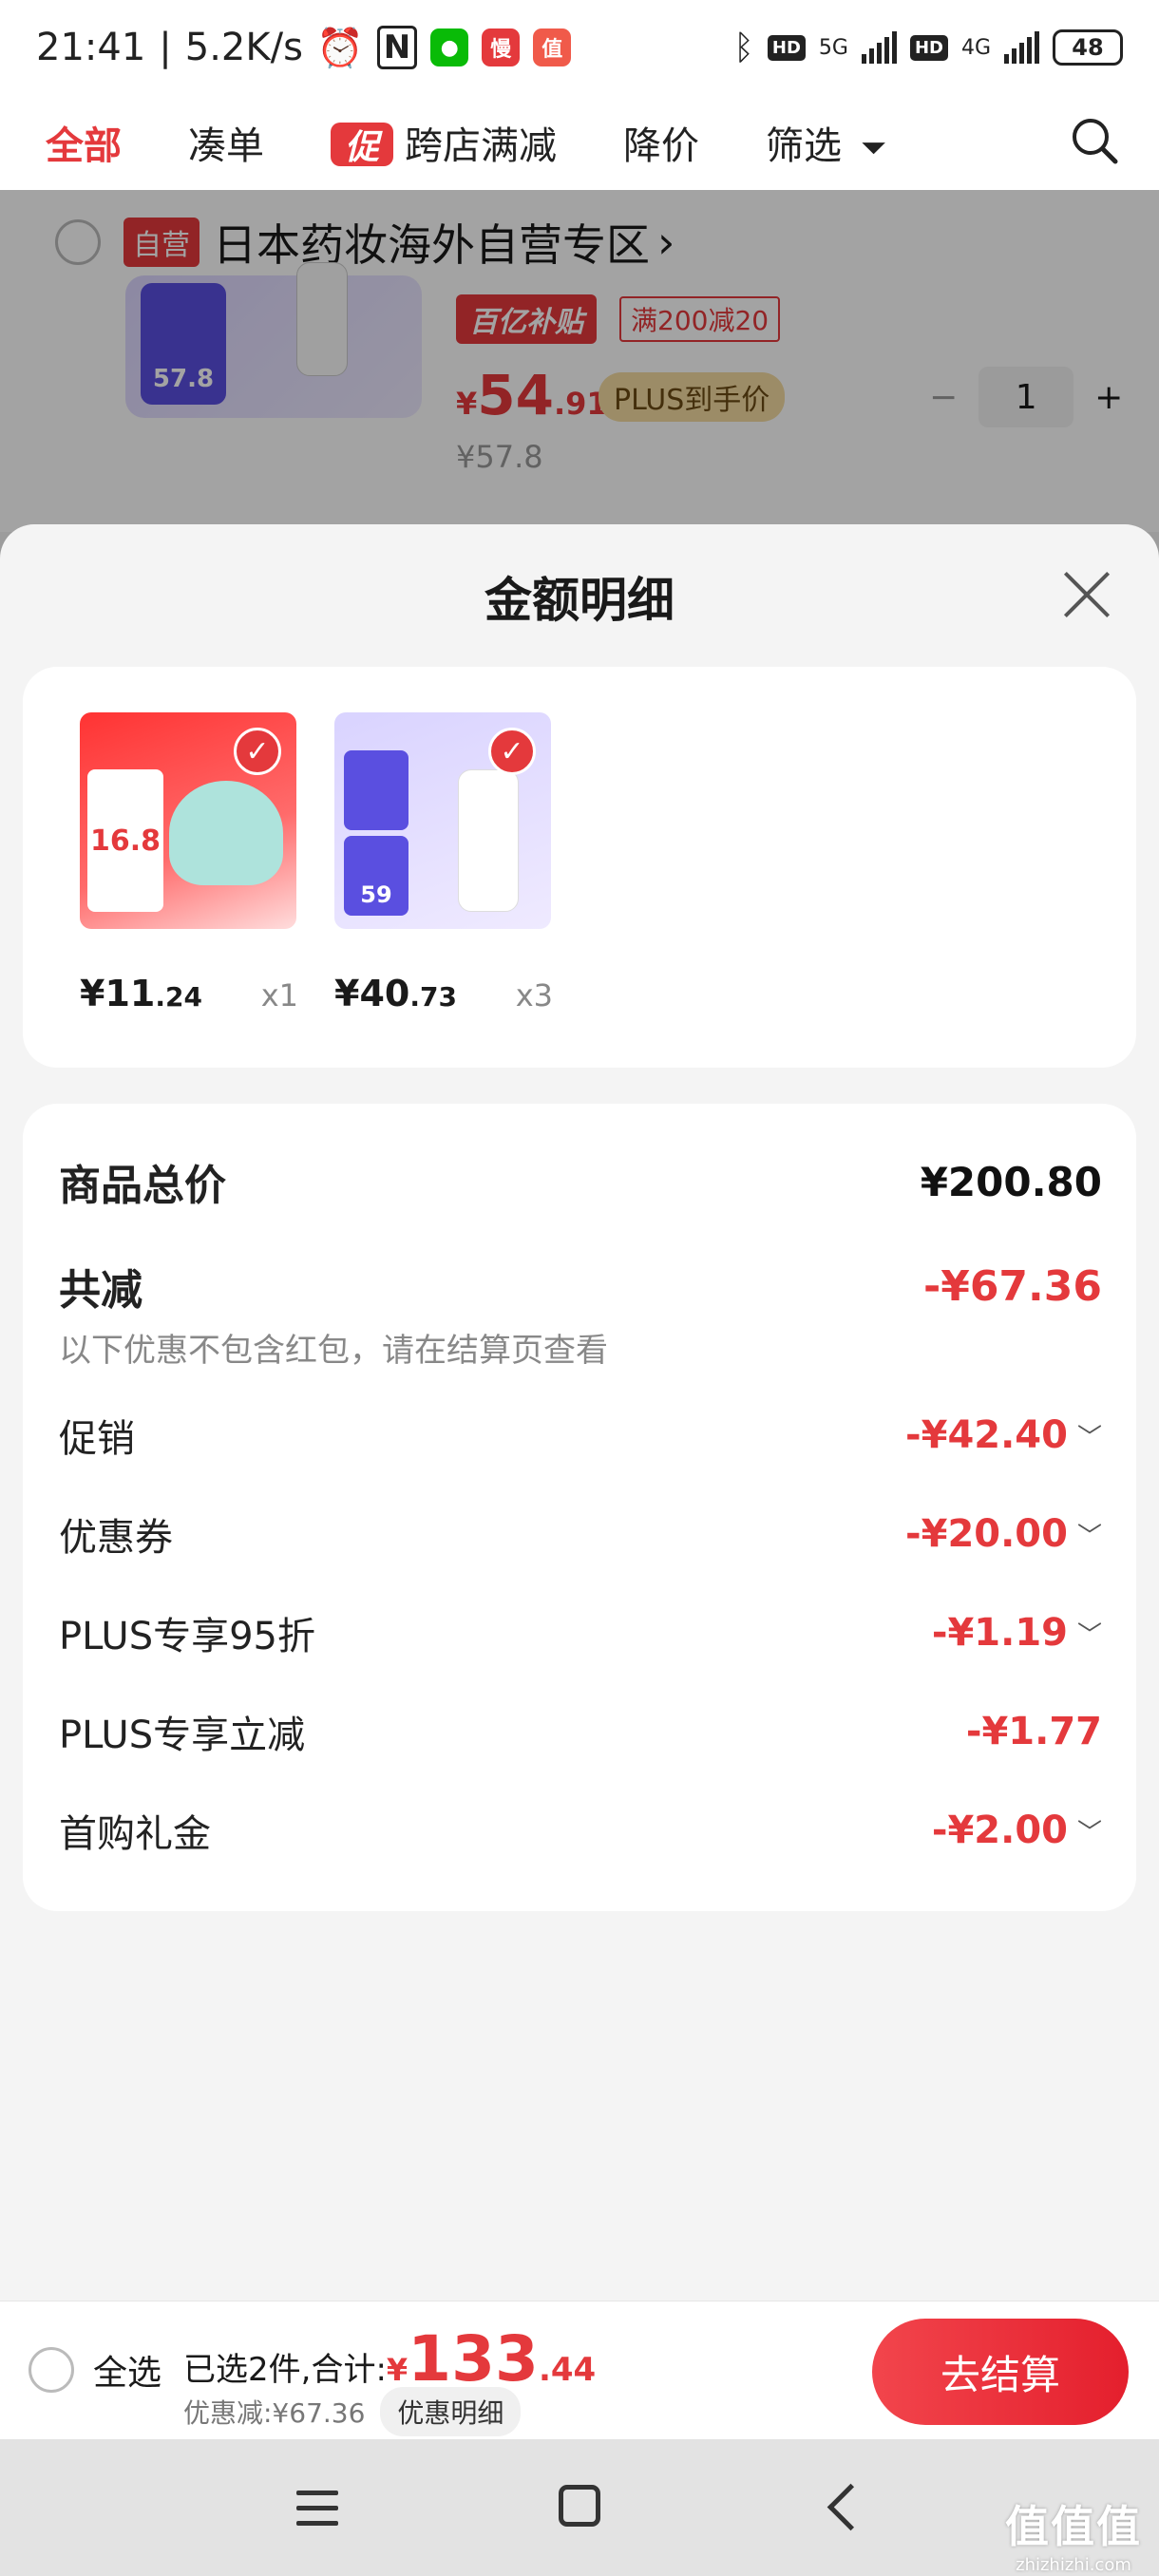 This screenshot has width=1159, height=2576. What do you see at coordinates (833, 47) in the screenshot?
I see `network-type-1: 5G` at bounding box center [833, 47].